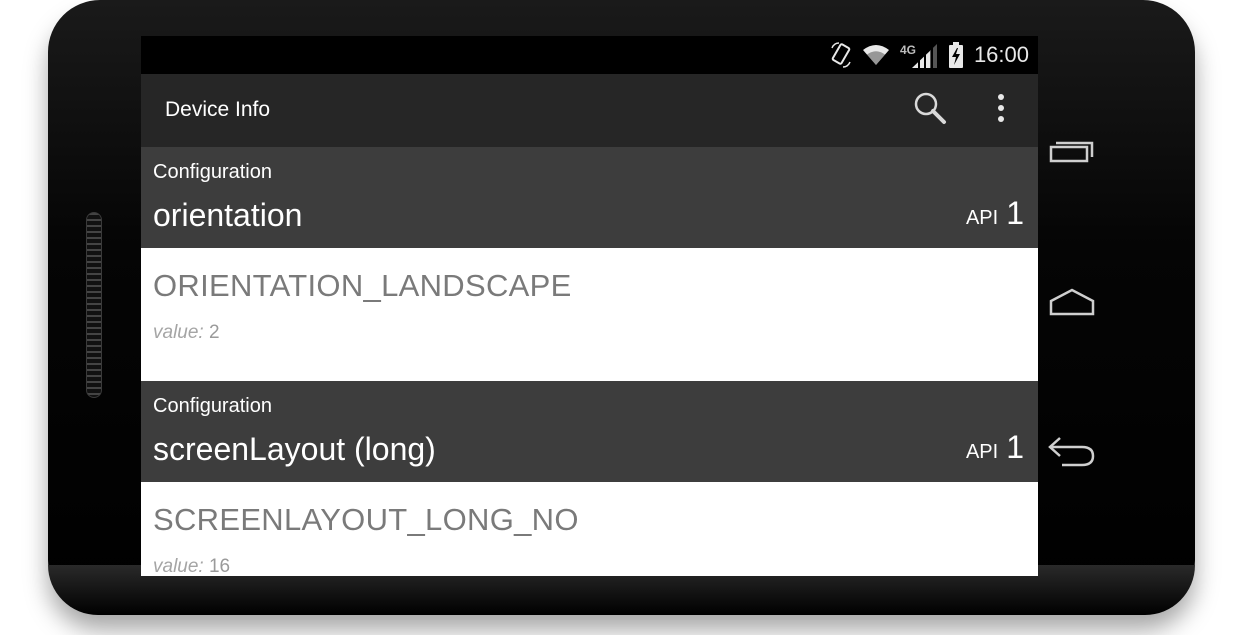 The image size is (1243, 635). Describe the element at coordinates (589, 529) in the screenshot. I see `section-body-screenlayout: SCREENLAYOUT_LONG_NO value: 16` at that location.